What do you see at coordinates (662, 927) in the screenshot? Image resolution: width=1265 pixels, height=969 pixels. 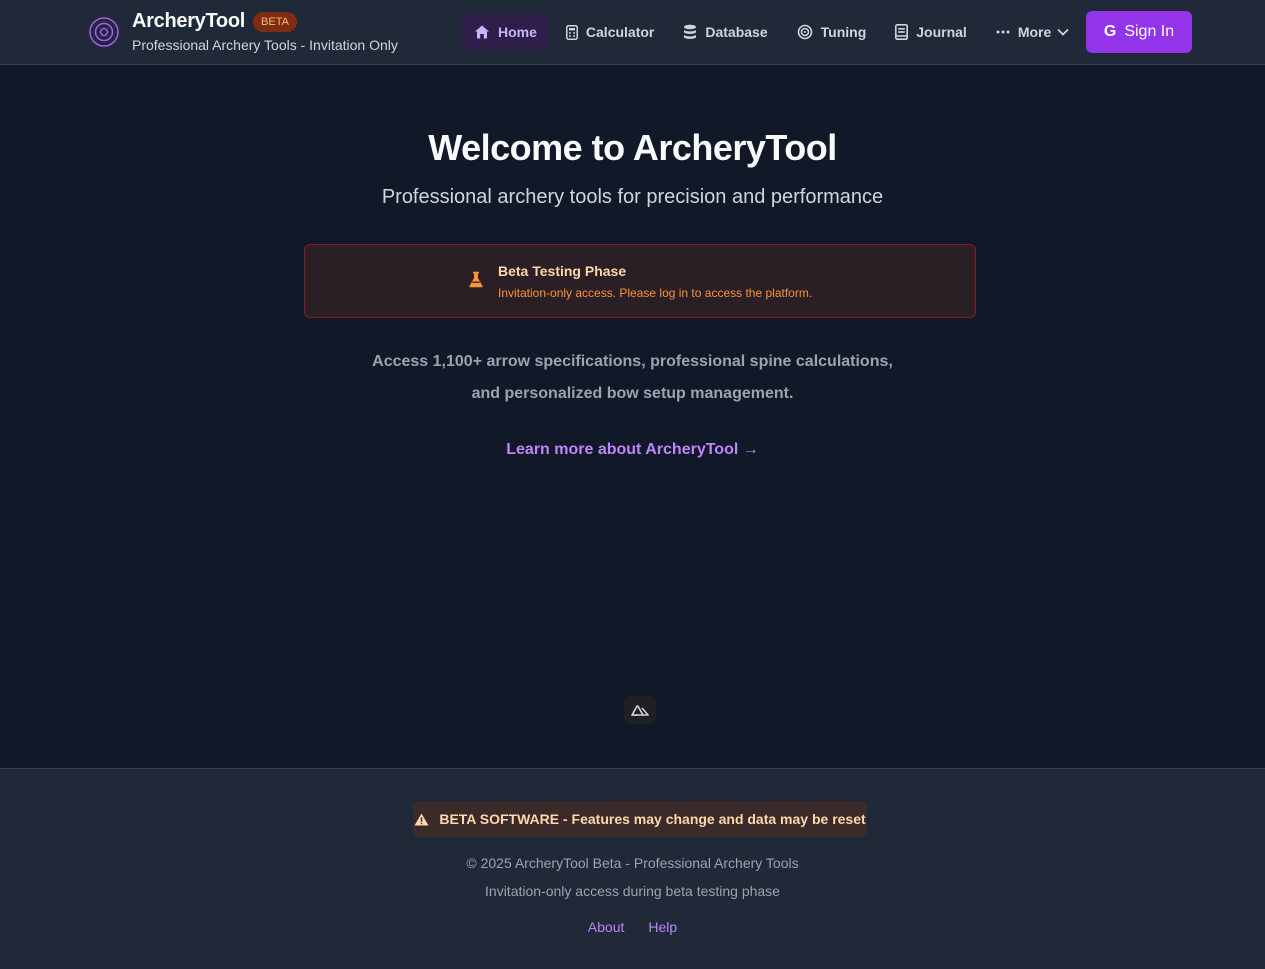 I see `footer-help-link: Help` at bounding box center [662, 927].